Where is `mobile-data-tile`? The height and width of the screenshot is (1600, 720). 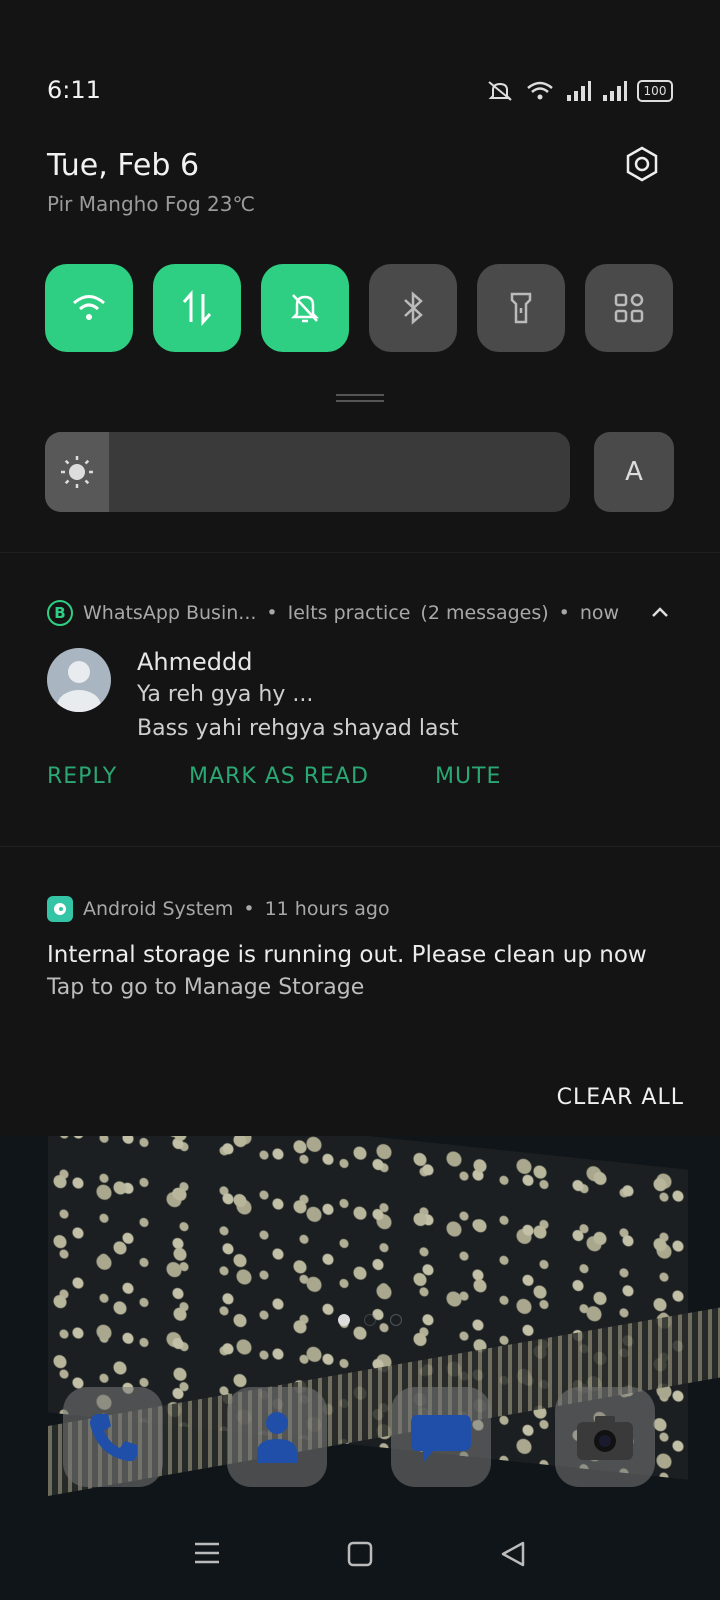
mobile-data-tile is located at coordinates (197, 308).